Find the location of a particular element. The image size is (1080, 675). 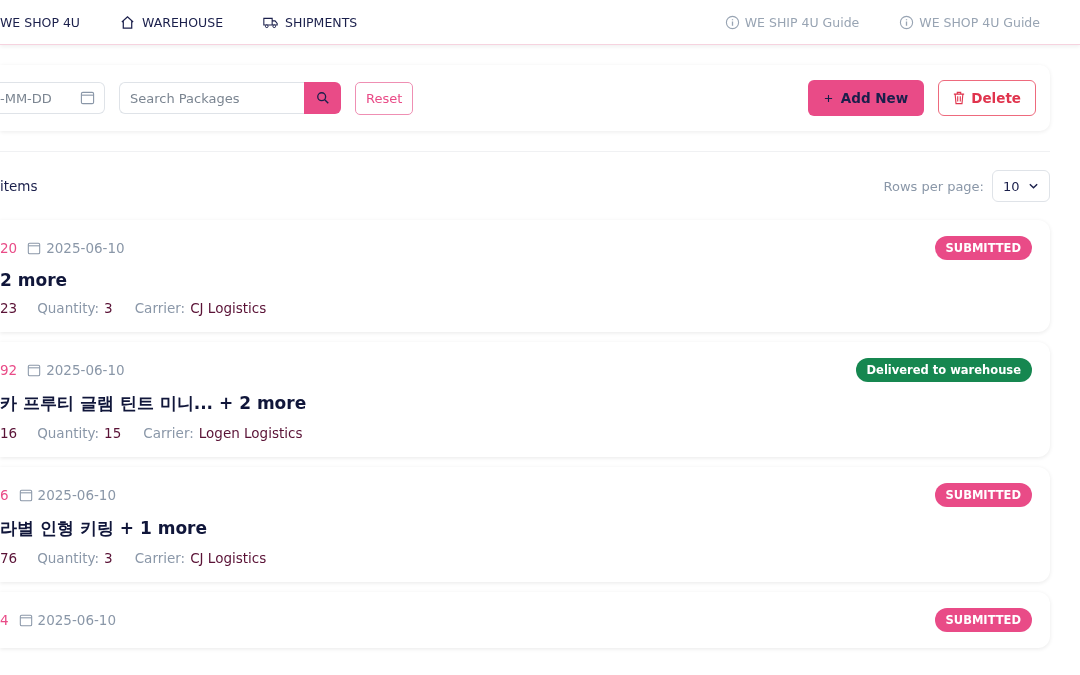

package-code: 76 is located at coordinates (9, 558).